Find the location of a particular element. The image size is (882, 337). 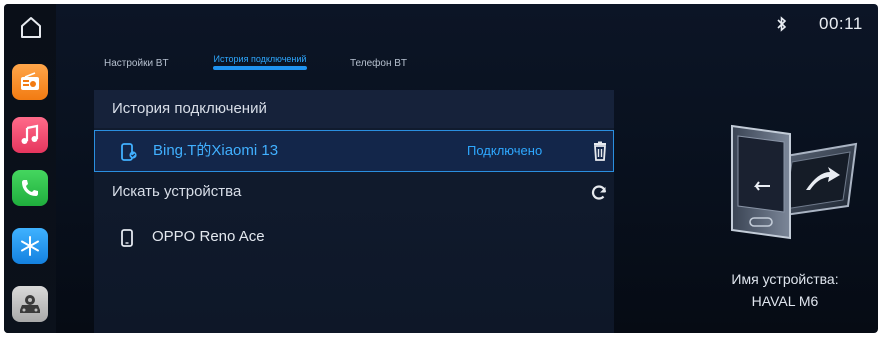

tab-connection-history: История подключений is located at coordinates (260, 62).